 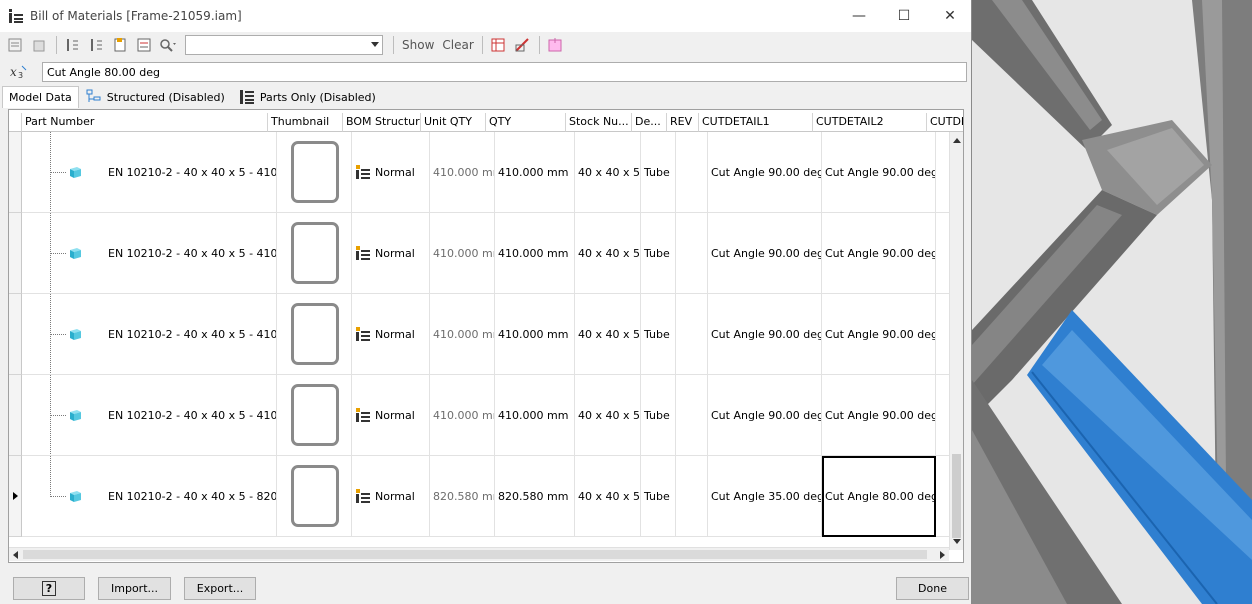 What do you see at coordinates (945, 122) in the screenshot?
I see `header-cutdetail3: CUTDE` at bounding box center [945, 122].